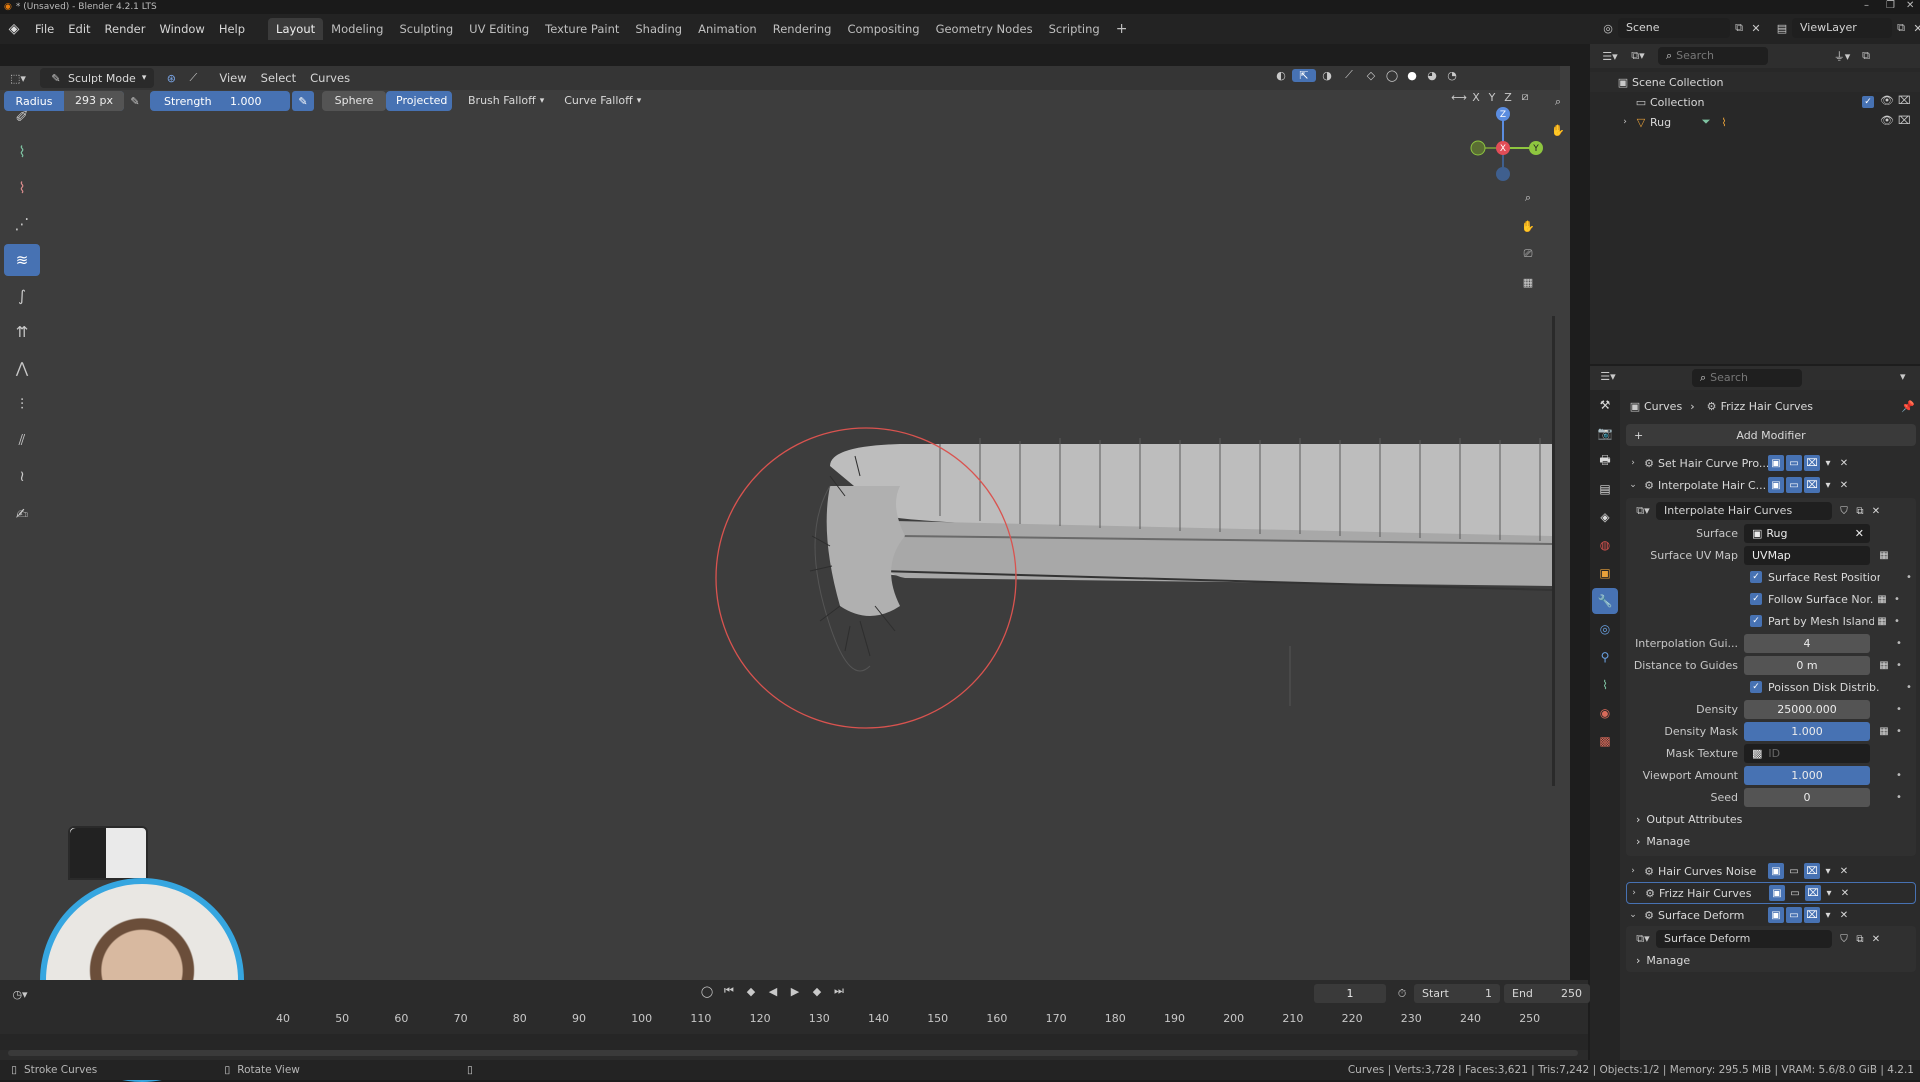  What do you see at coordinates (1605, 433) in the screenshot?
I see `render-tab-icon: 📷` at bounding box center [1605, 433].